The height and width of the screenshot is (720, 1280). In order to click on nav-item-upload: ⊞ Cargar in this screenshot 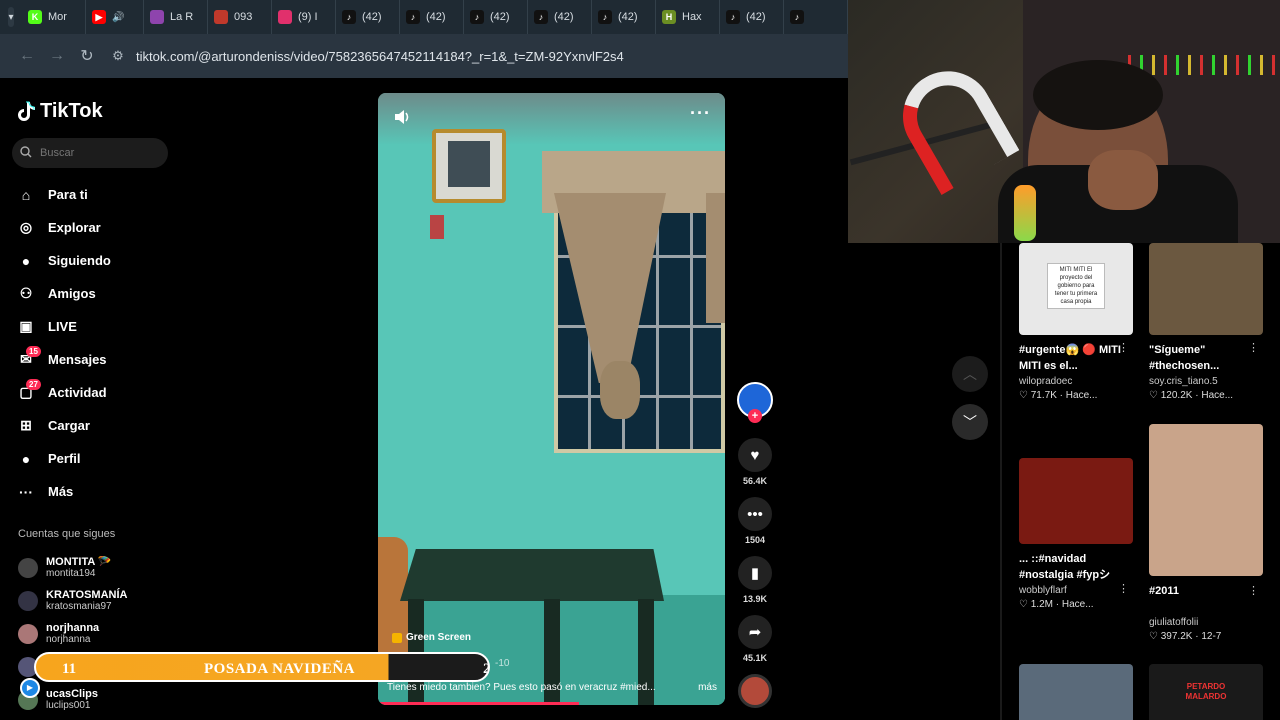, I will do `click(91, 425)`.